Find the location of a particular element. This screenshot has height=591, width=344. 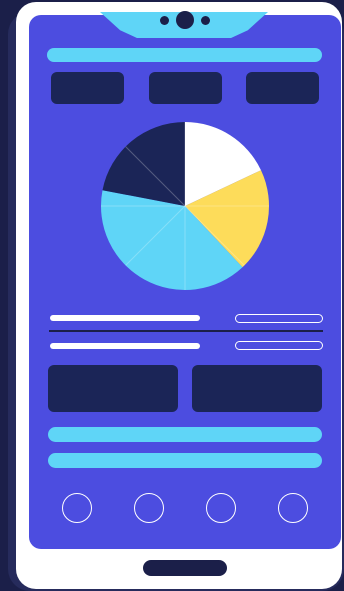

camera-icon is located at coordinates (185, 20).